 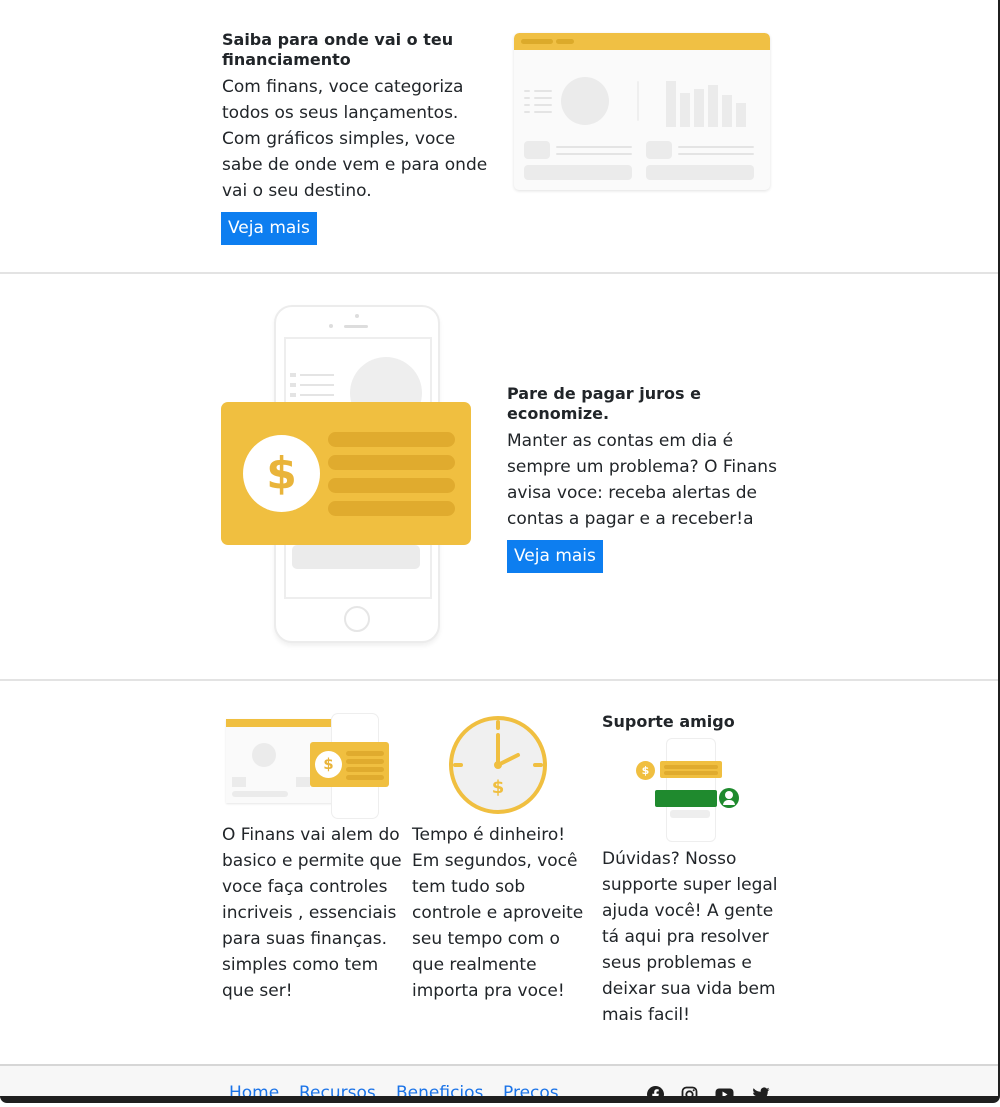 What do you see at coordinates (499, 1083) in the screenshot?
I see `footer: Home Recursos Beneficios Precos` at bounding box center [499, 1083].